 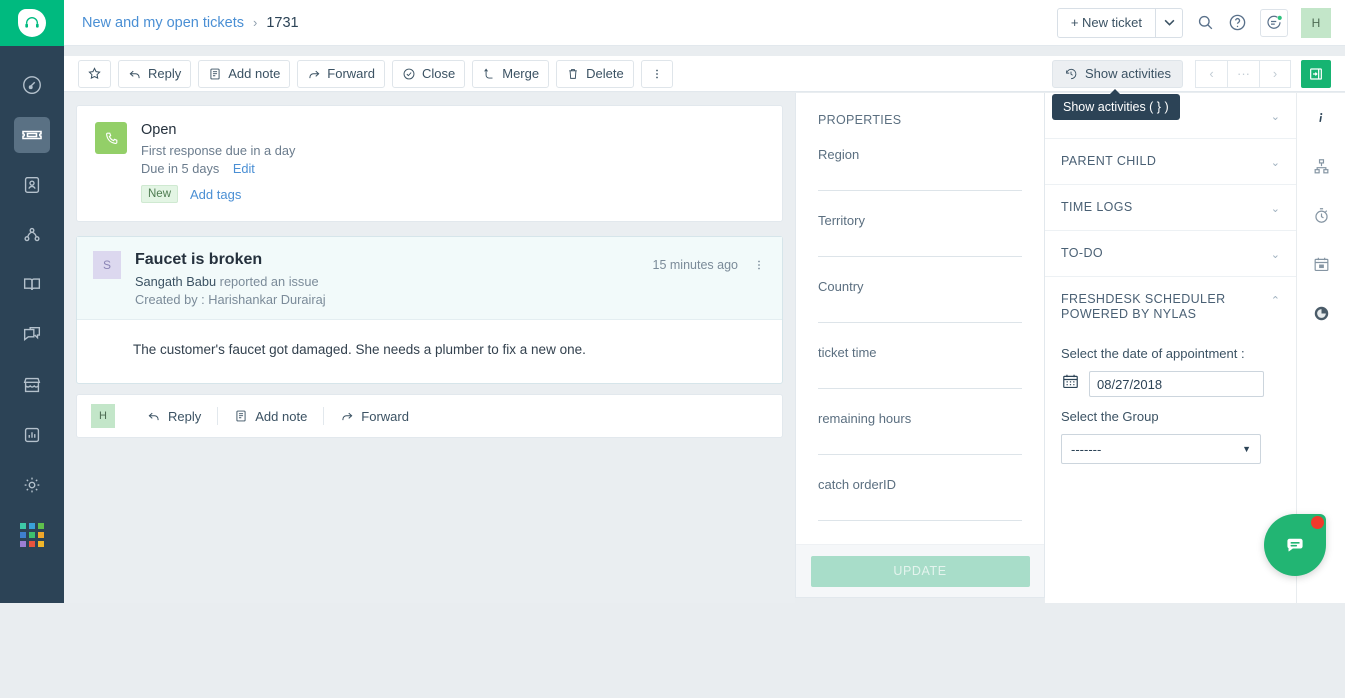 What do you see at coordinates (1106, 22) in the screenshot?
I see `new-ticket-button: + New ticket` at bounding box center [1106, 22].